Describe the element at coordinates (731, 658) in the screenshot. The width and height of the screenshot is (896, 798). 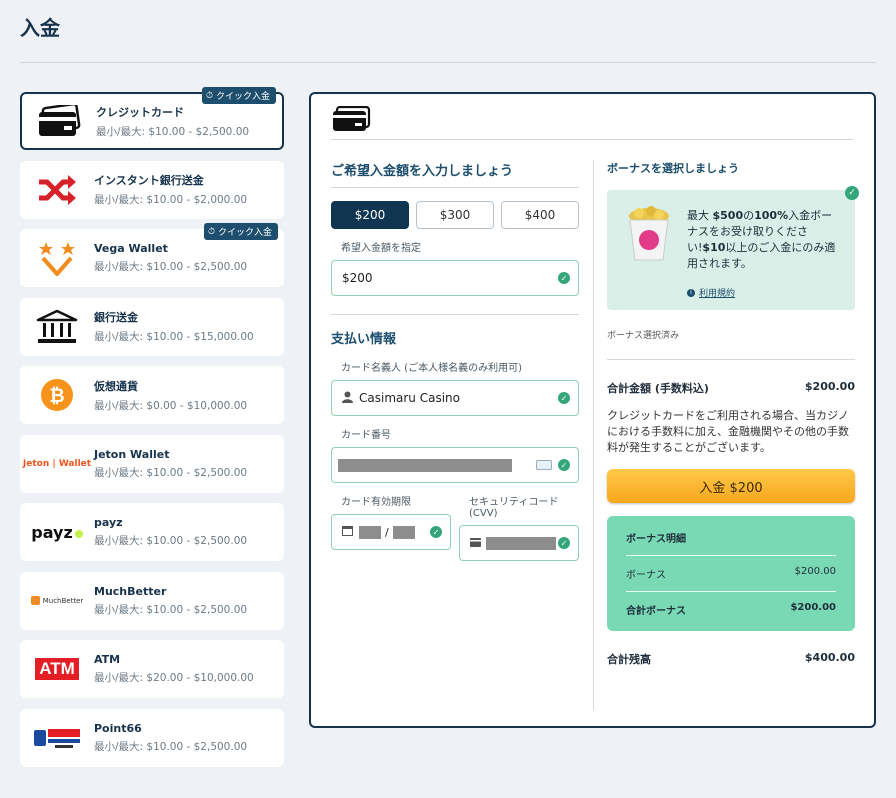
I see `total-balance-row: 合計残高 $400.00` at that location.